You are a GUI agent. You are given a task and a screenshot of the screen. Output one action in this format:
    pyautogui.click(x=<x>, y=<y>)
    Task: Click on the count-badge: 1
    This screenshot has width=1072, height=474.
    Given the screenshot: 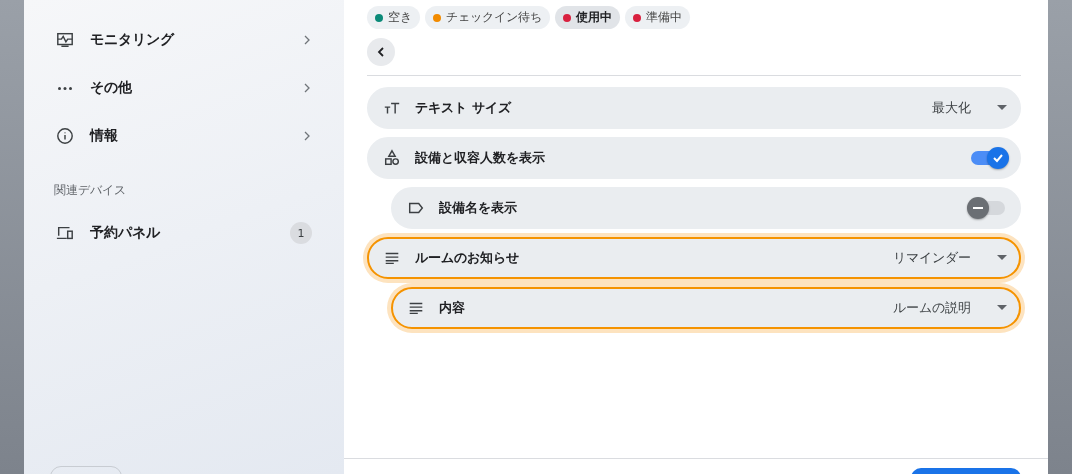 What is the action you would take?
    pyautogui.click(x=301, y=233)
    